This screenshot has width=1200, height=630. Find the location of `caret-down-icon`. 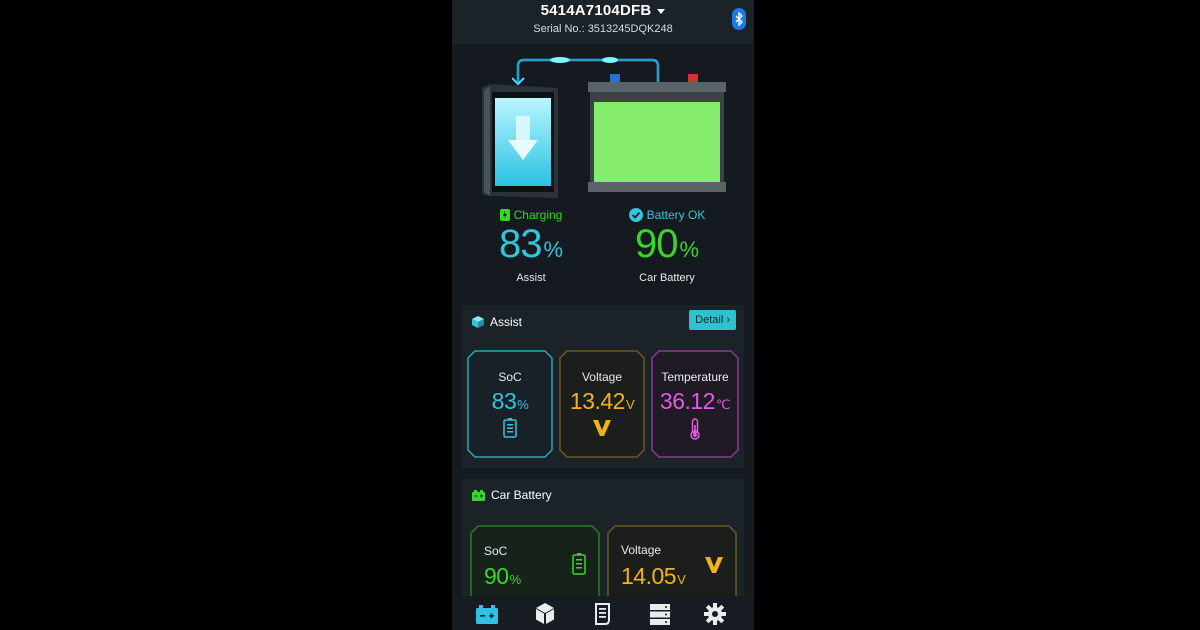

caret-down-icon is located at coordinates (661, 11).